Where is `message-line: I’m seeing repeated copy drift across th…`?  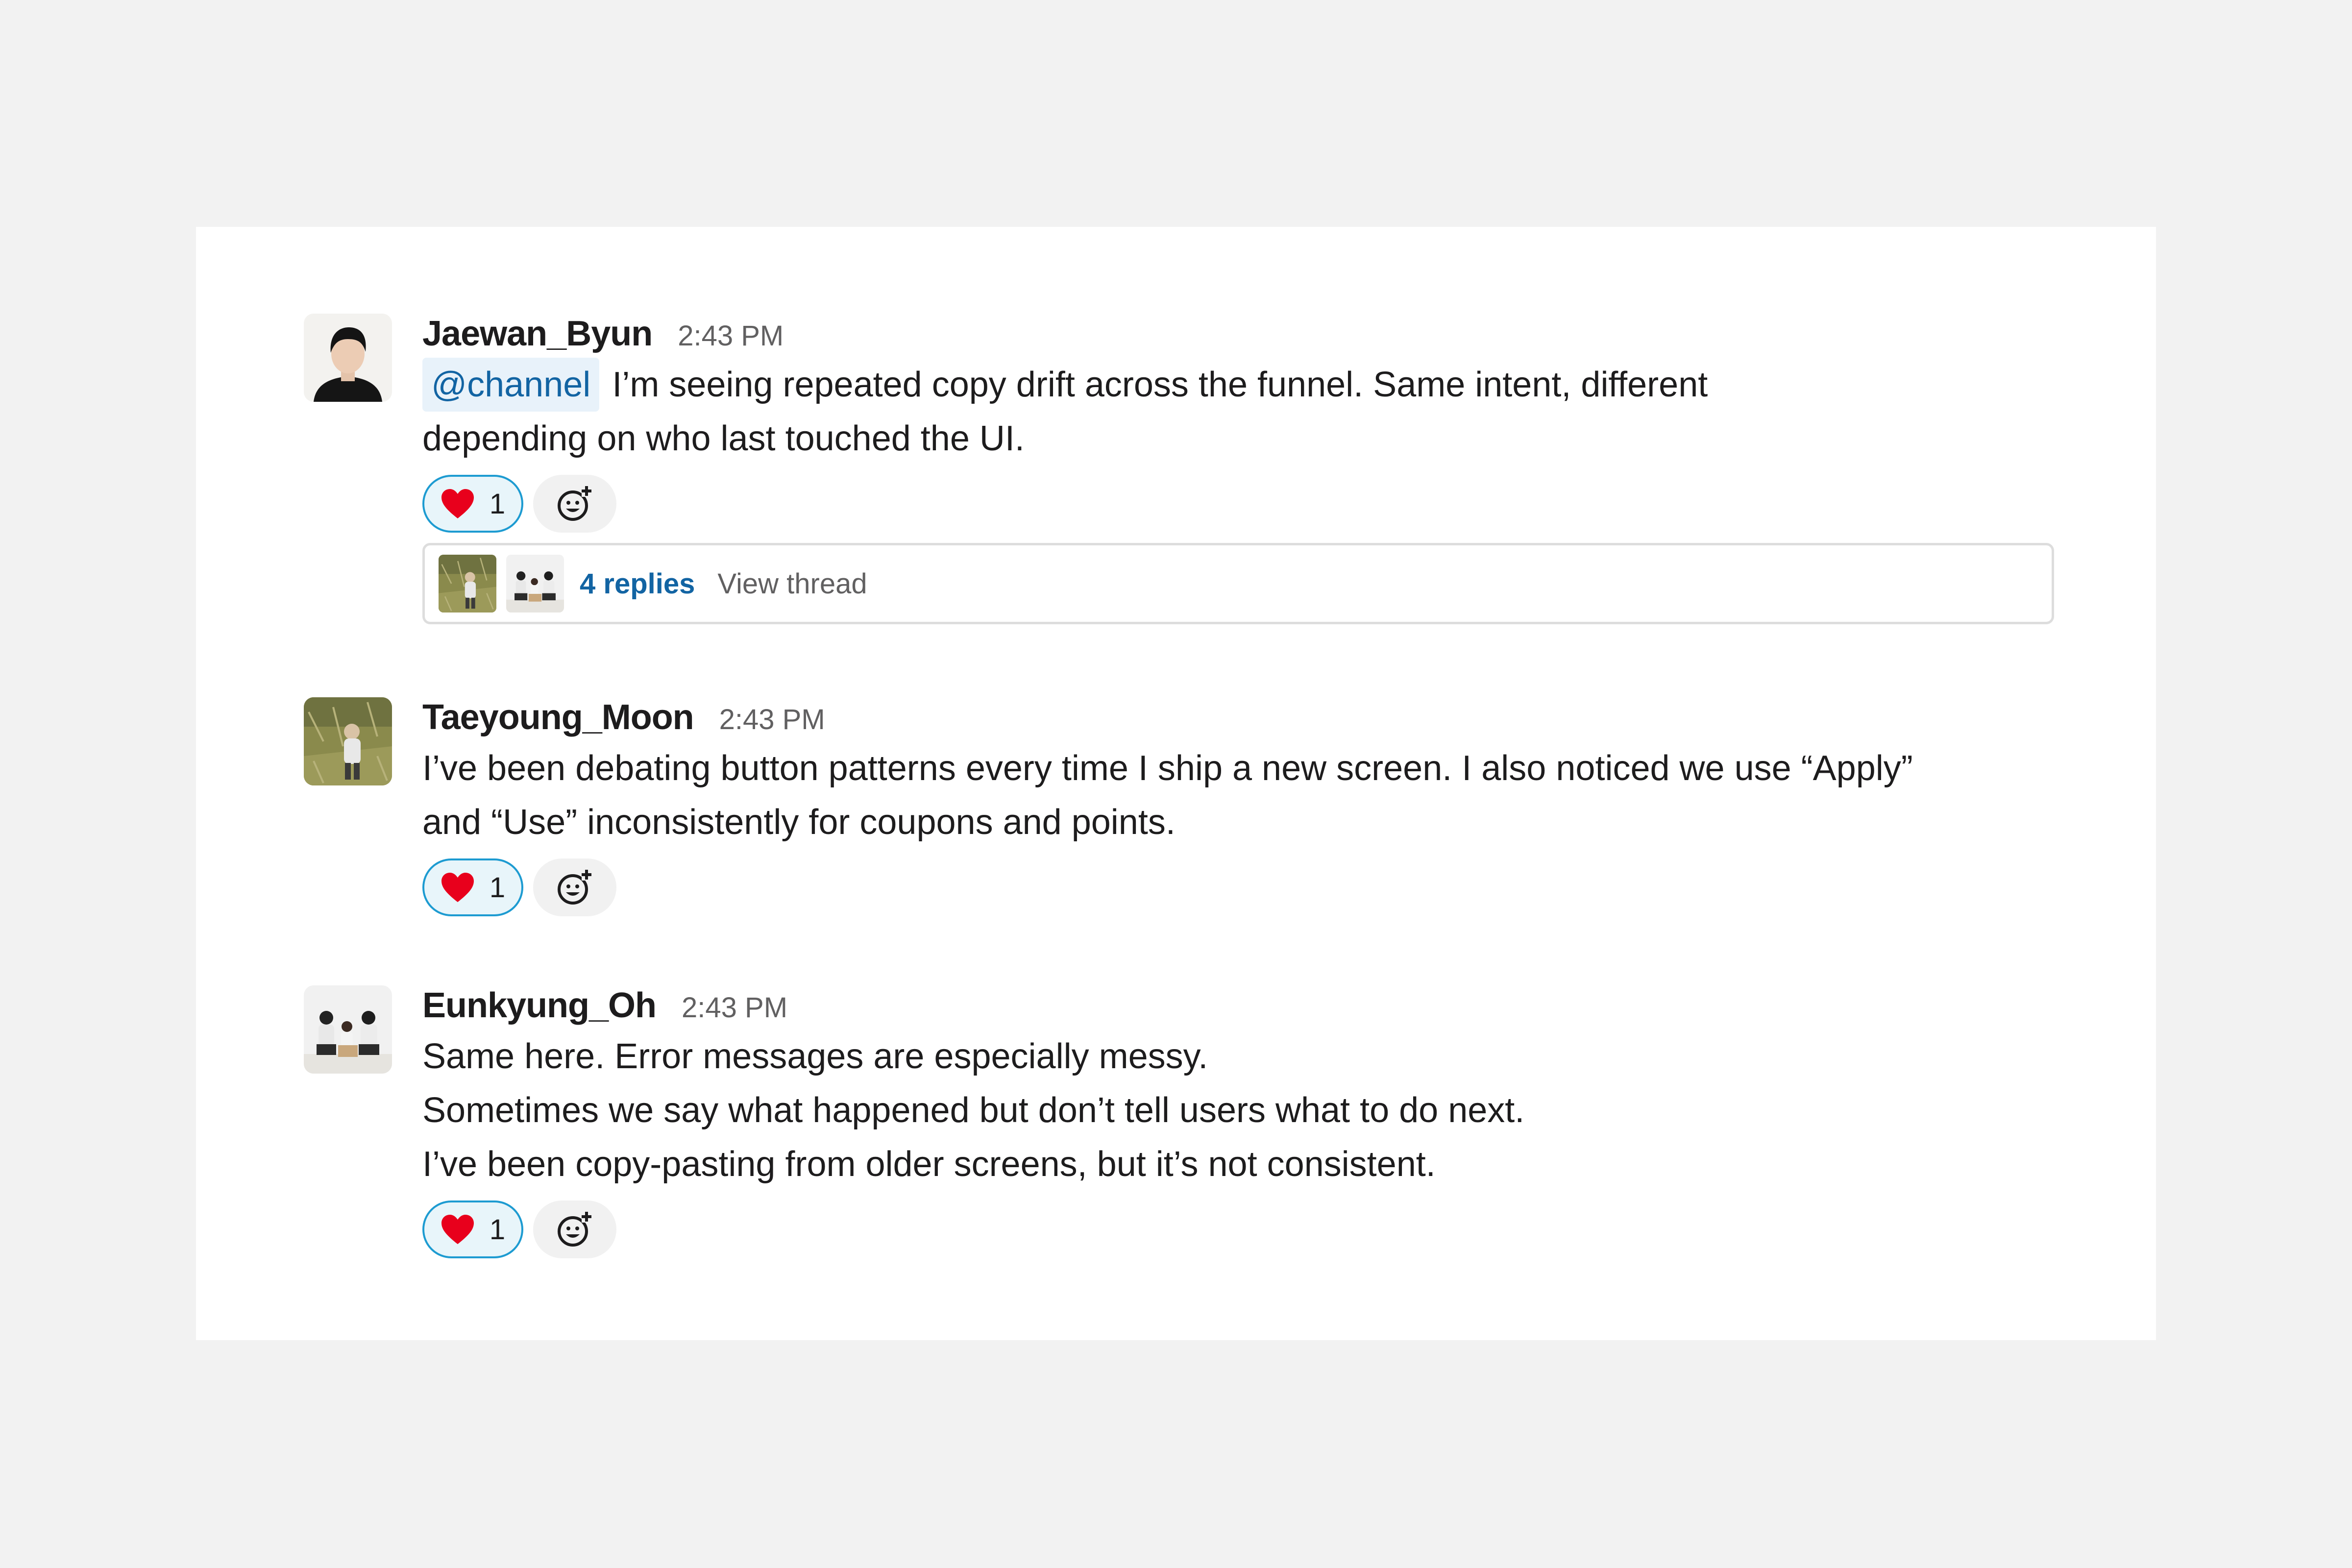
message-line: I’m seeing repeated copy drift across th… is located at coordinates (1160, 384).